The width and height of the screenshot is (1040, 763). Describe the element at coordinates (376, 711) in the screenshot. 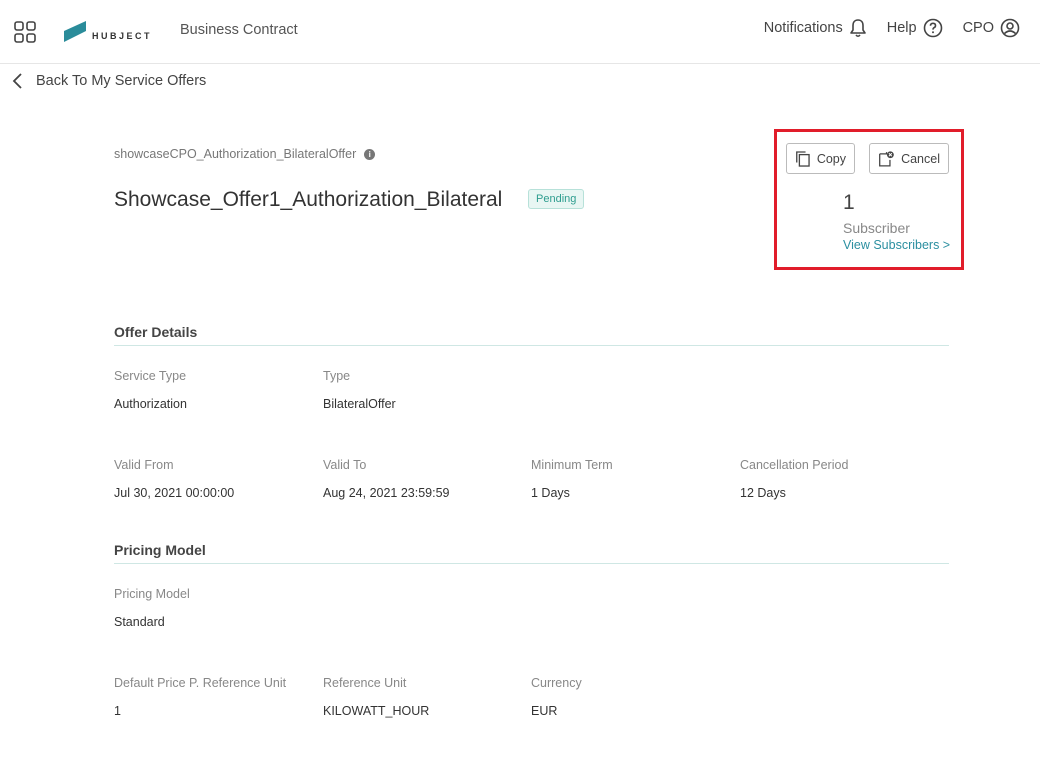

I see `reference-unit-value: KILOWATT_HOUR` at that location.